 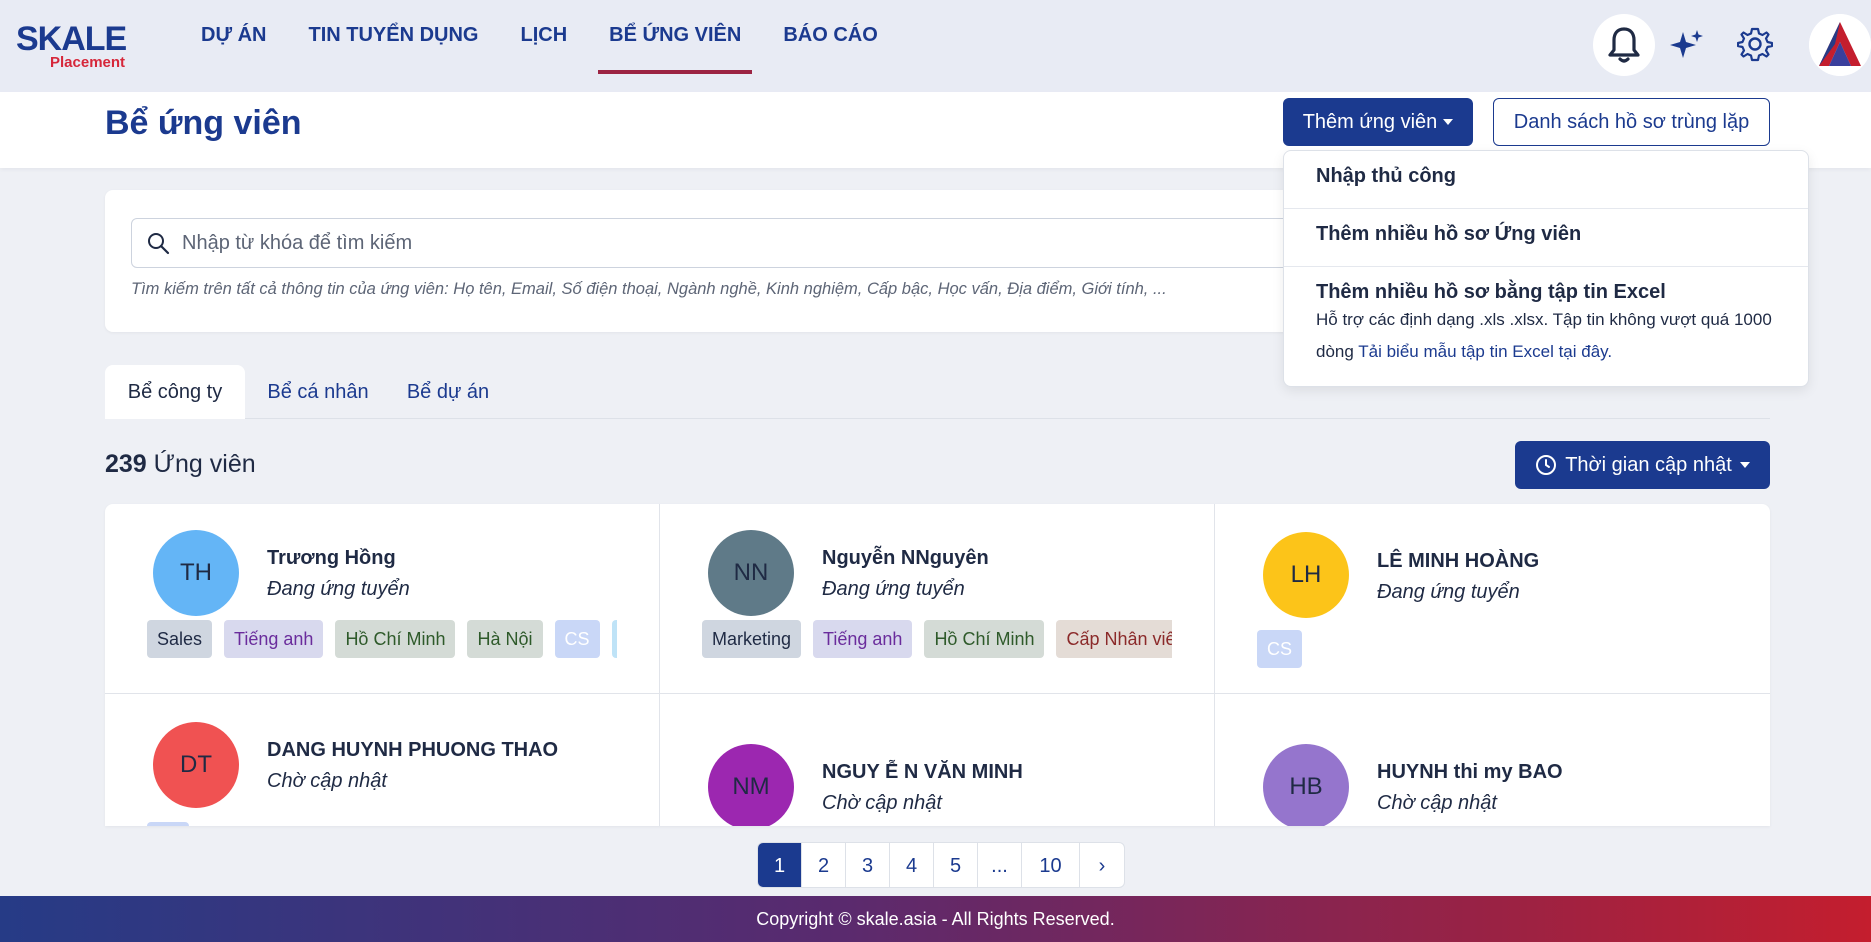 I want to click on dropdown-item-label: Nhập thủ công, so click(x=1386, y=176).